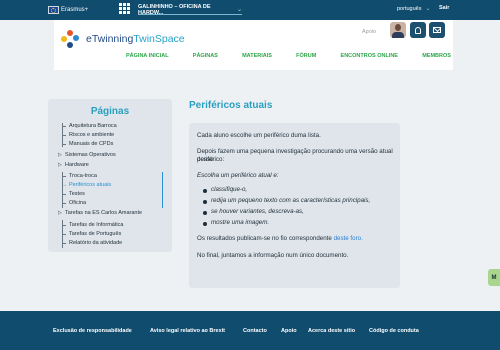 This screenshot has height=350, width=500. I want to click on bell-icon, so click(418, 30).